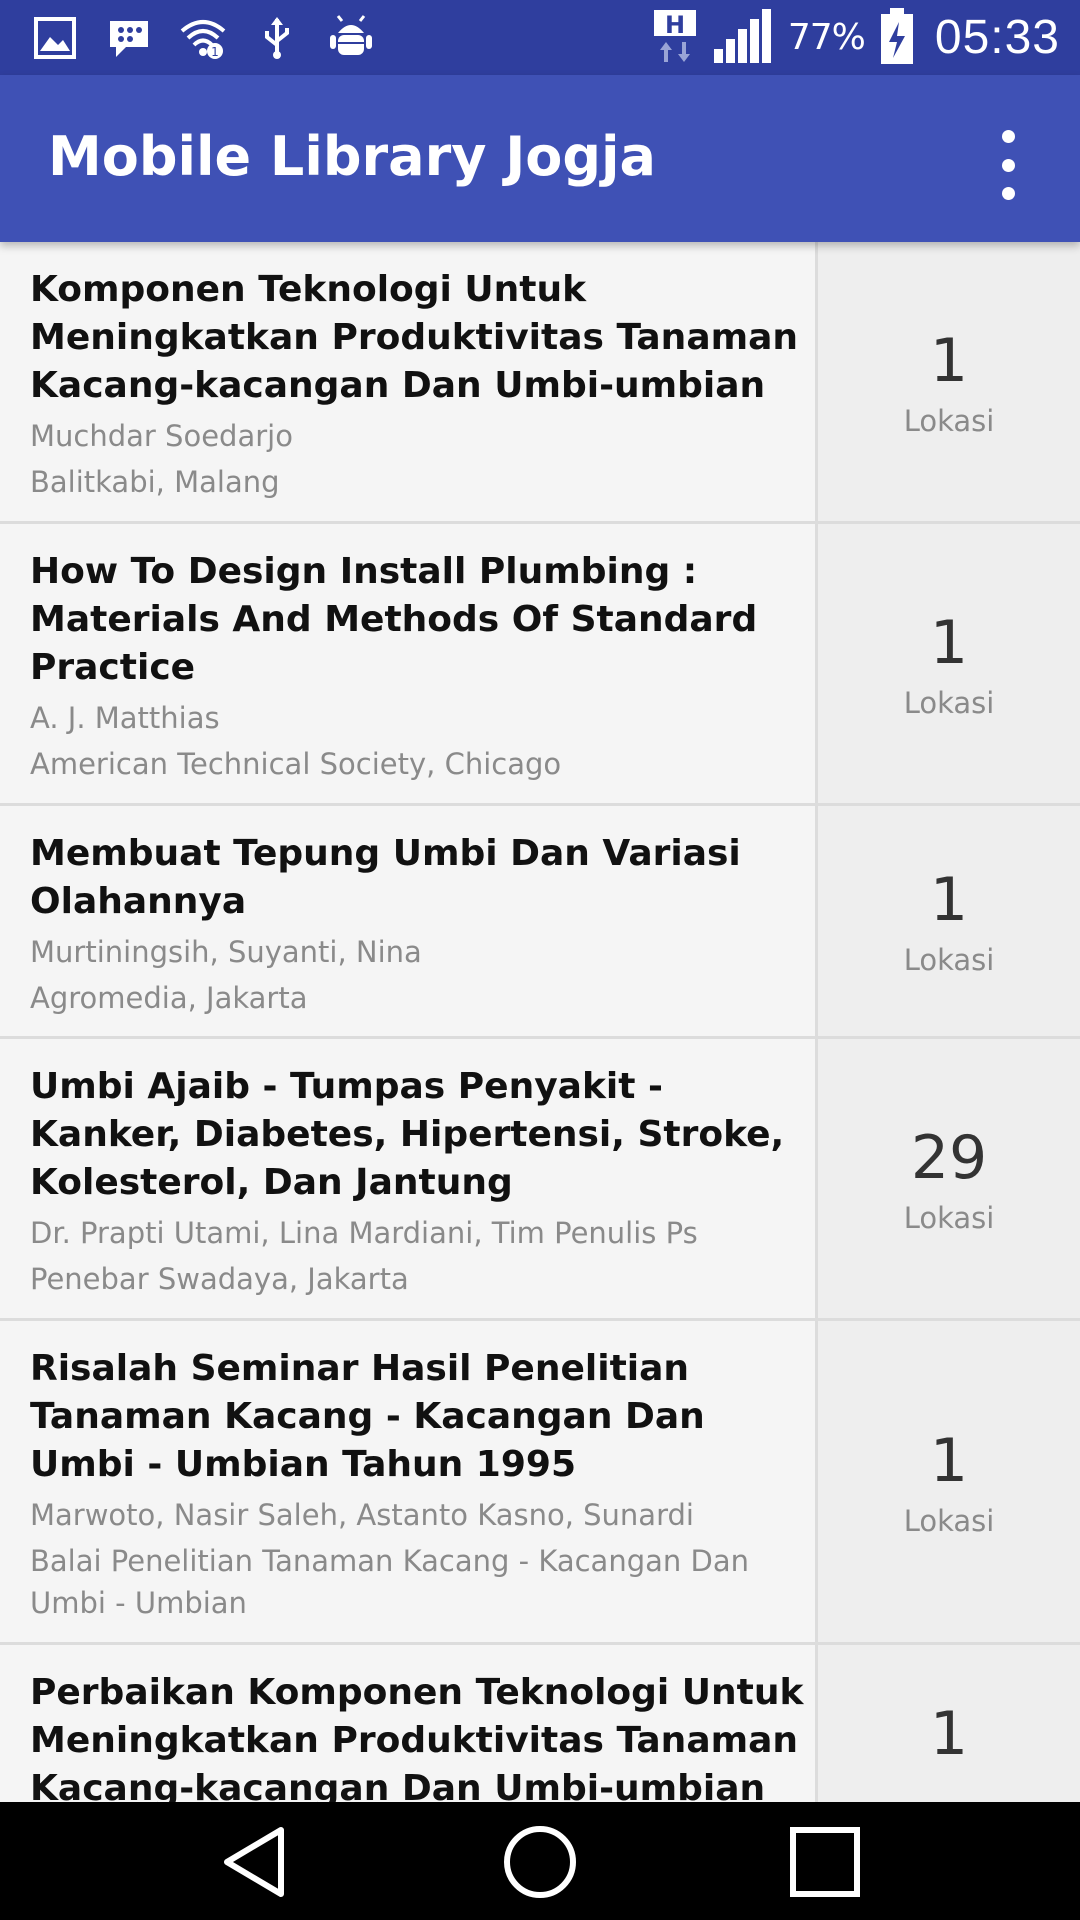  What do you see at coordinates (125, 718) in the screenshot?
I see `book-authors: A. J. Matthias` at bounding box center [125, 718].